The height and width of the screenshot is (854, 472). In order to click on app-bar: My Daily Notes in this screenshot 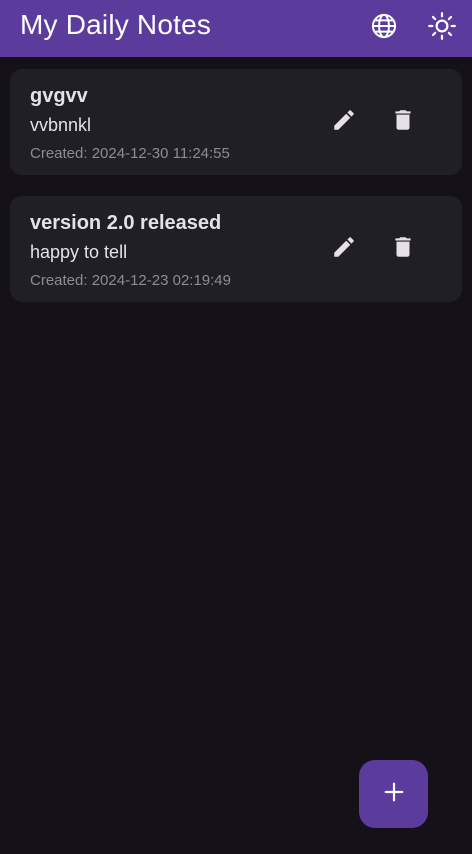, I will do `click(236, 28)`.